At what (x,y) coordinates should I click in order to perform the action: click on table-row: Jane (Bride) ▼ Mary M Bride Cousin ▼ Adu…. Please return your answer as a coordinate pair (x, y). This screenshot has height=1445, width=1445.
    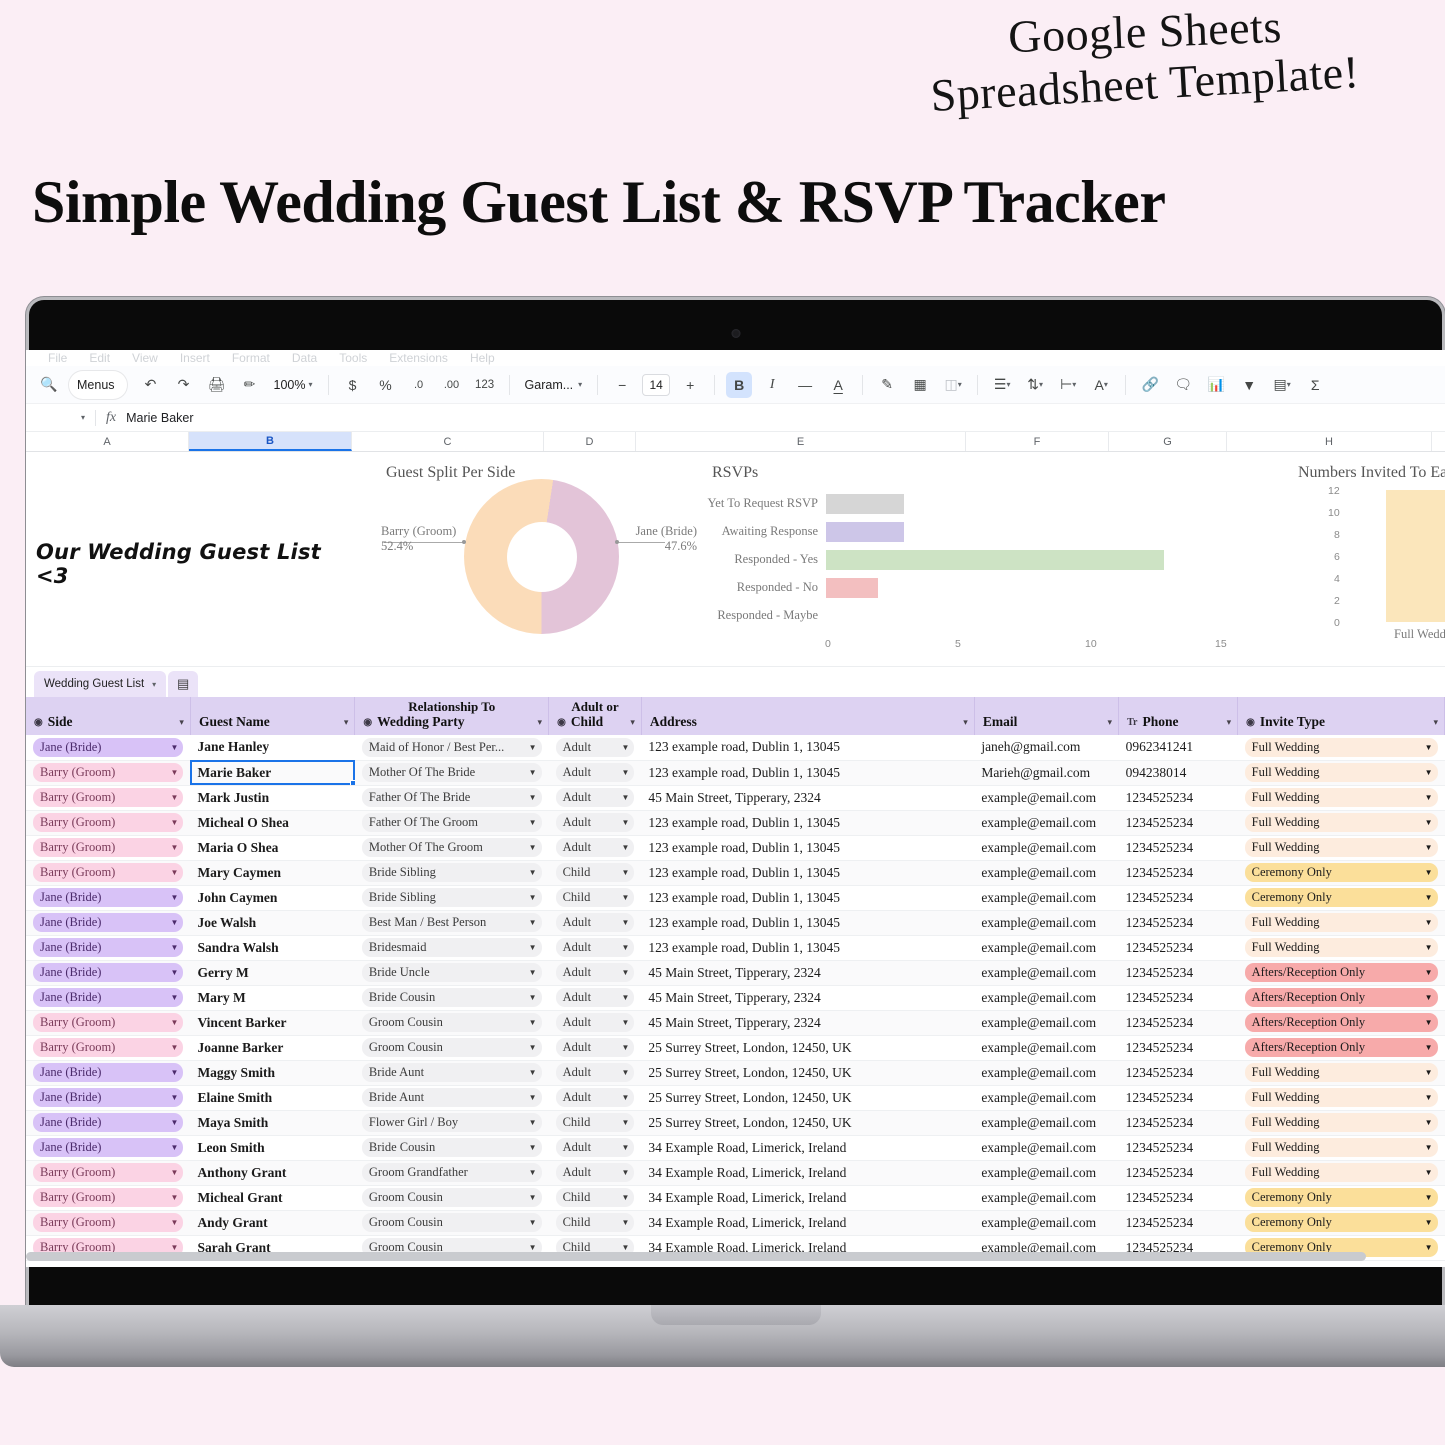
    Looking at the image, I should click on (735, 998).